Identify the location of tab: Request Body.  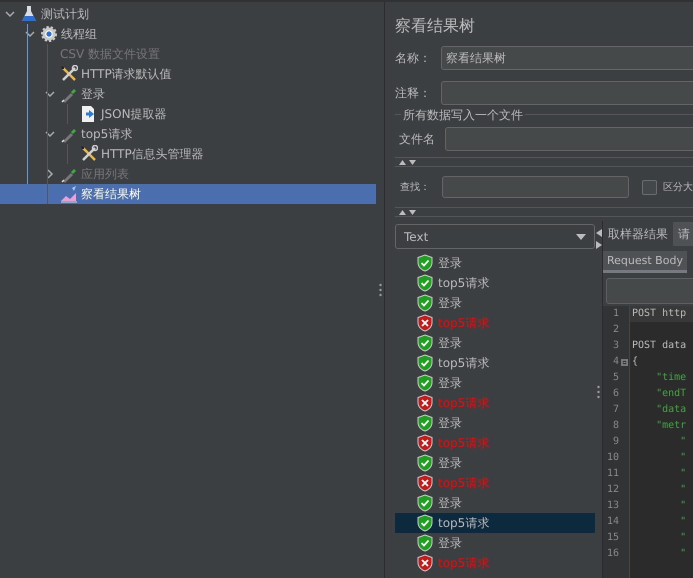
(645, 262).